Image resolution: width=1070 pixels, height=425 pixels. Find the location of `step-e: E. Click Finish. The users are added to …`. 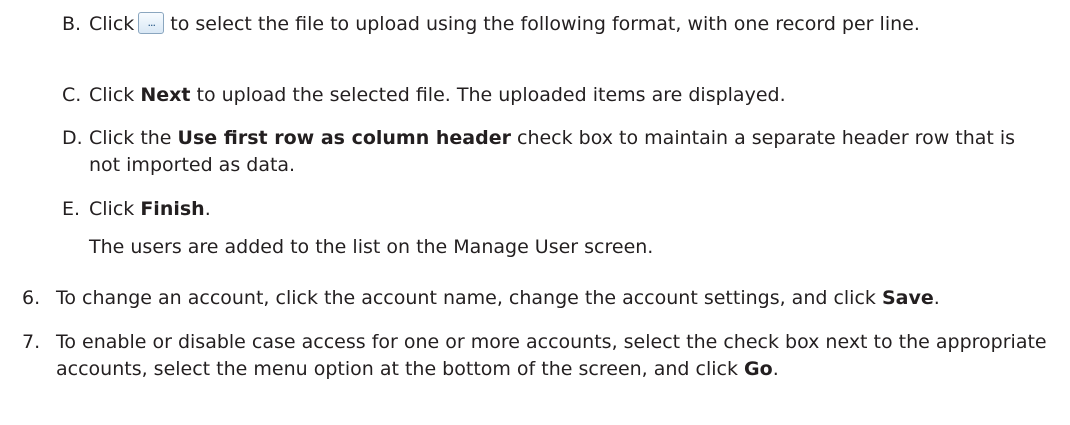

step-e: E. Click Finish. The users are added to … is located at coordinates (557, 228).